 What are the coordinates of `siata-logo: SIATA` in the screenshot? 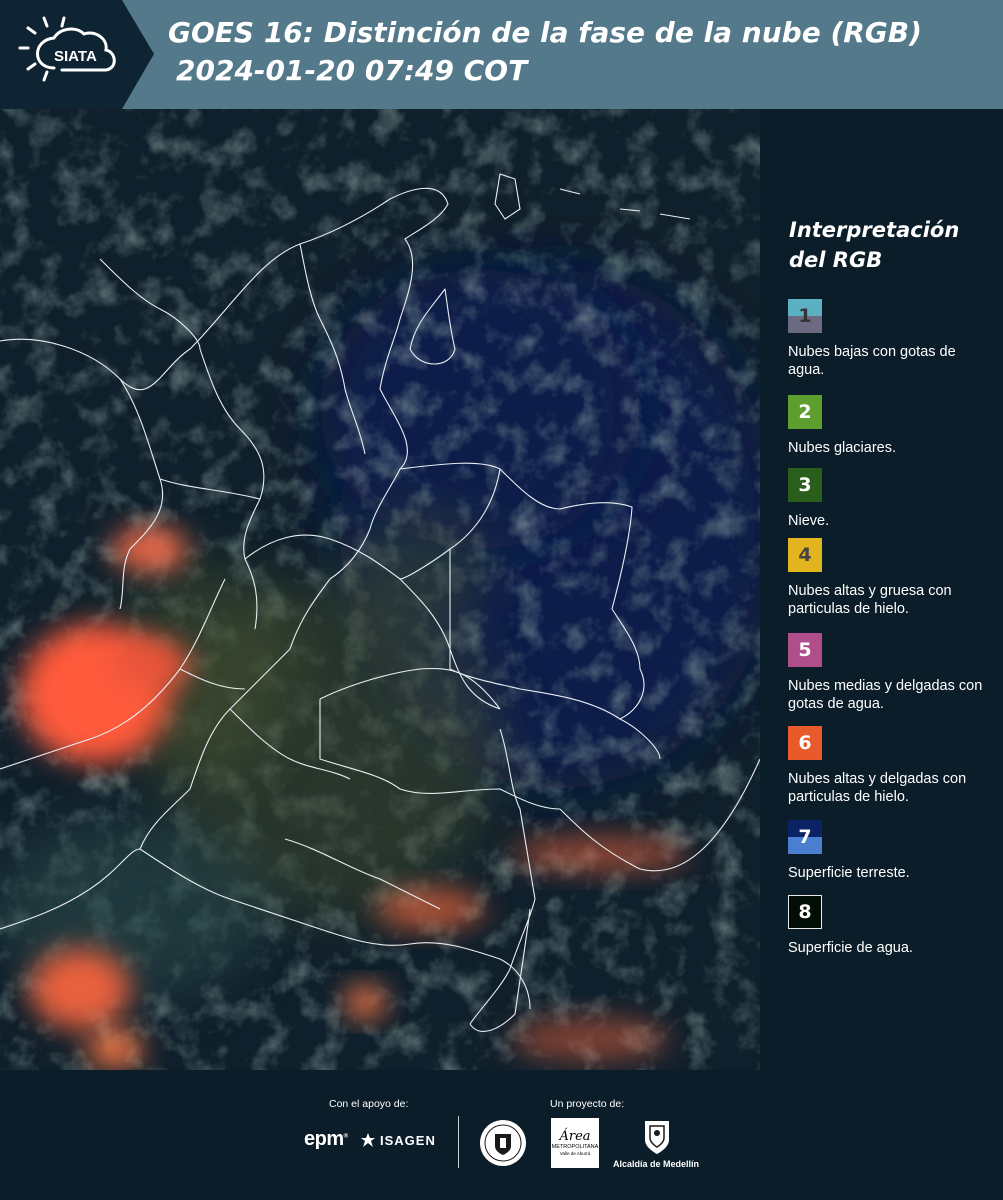 It's located at (67, 49).